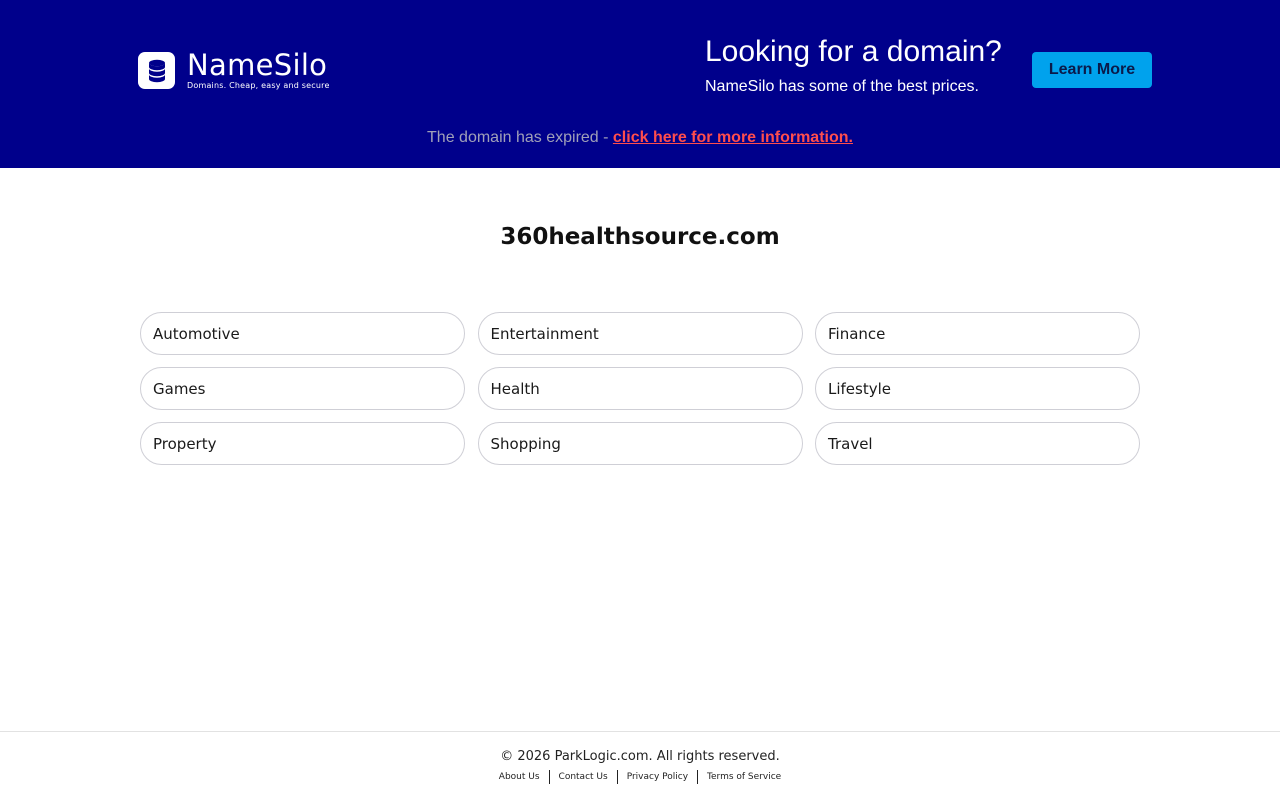  What do you see at coordinates (258, 85) in the screenshot?
I see `logo-tagline: Domains. Cheap, easy and secure` at bounding box center [258, 85].